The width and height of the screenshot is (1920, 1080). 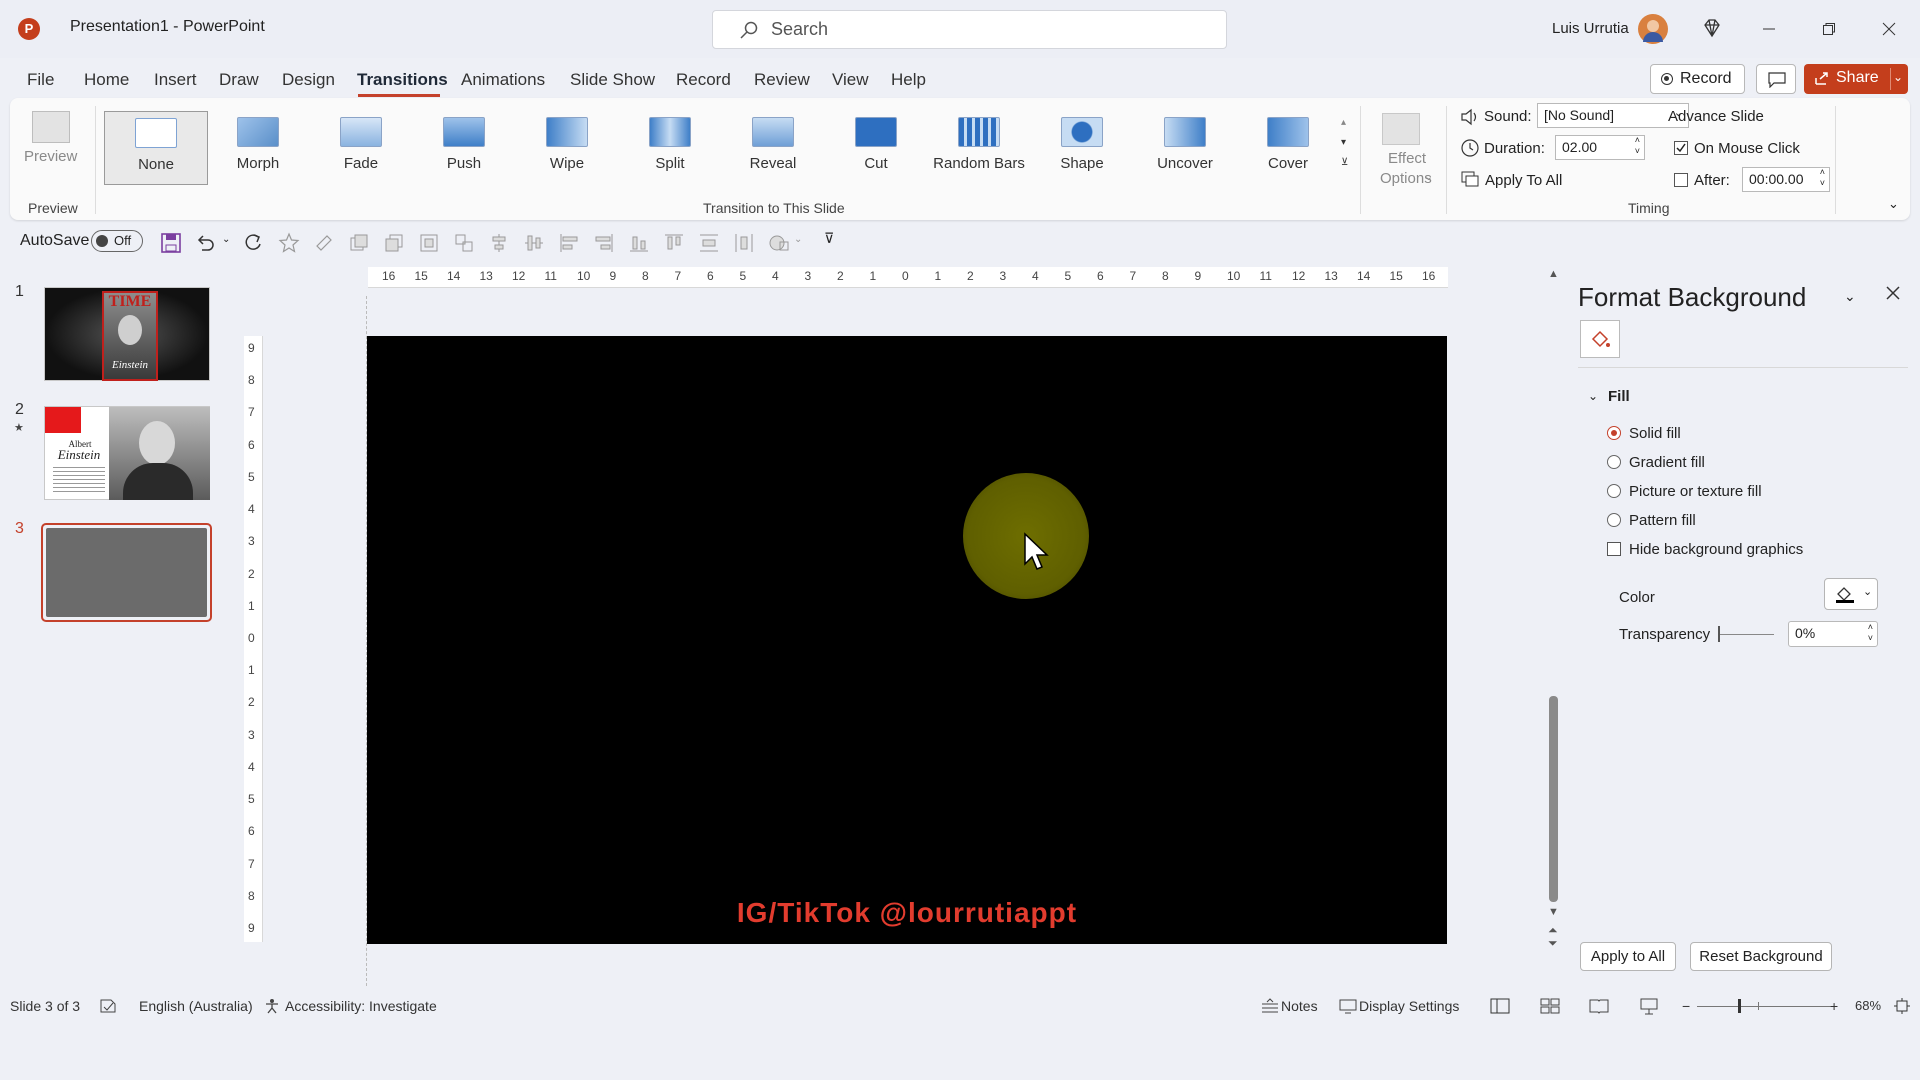 What do you see at coordinates (1348, 123) in the screenshot?
I see `gallery-up-icon: ▴` at bounding box center [1348, 123].